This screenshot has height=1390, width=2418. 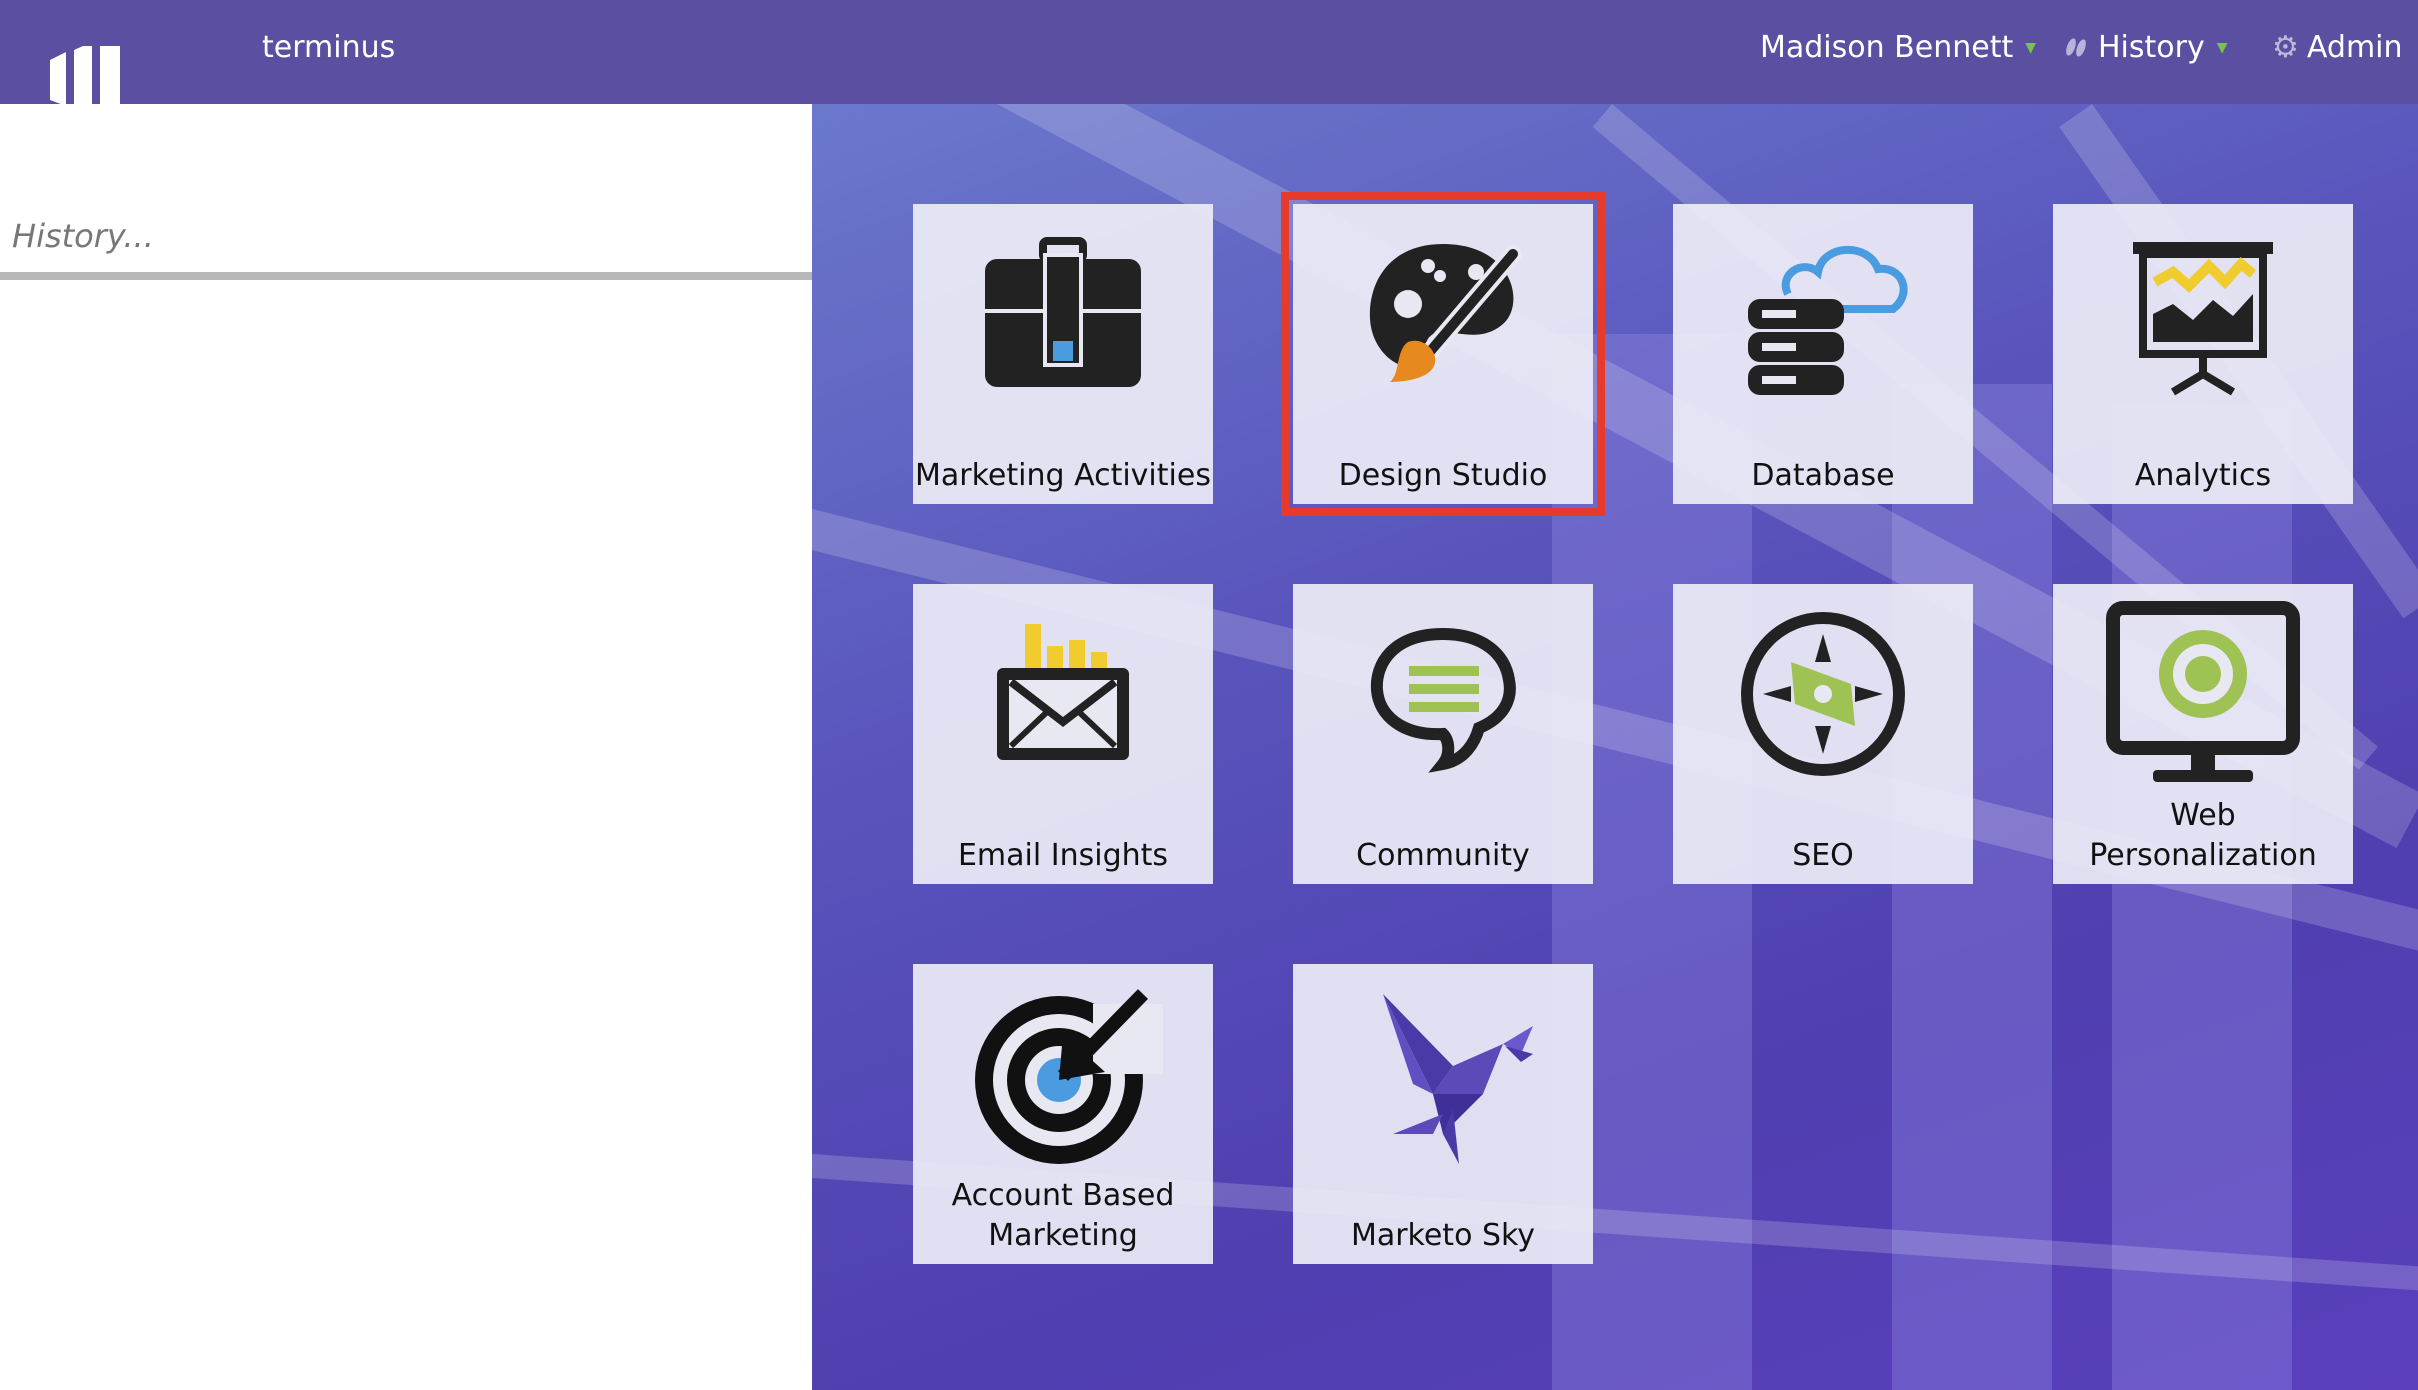 What do you see at coordinates (2285, 47) in the screenshot?
I see `gear-icon: ⚙` at bounding box center [2285, 47].